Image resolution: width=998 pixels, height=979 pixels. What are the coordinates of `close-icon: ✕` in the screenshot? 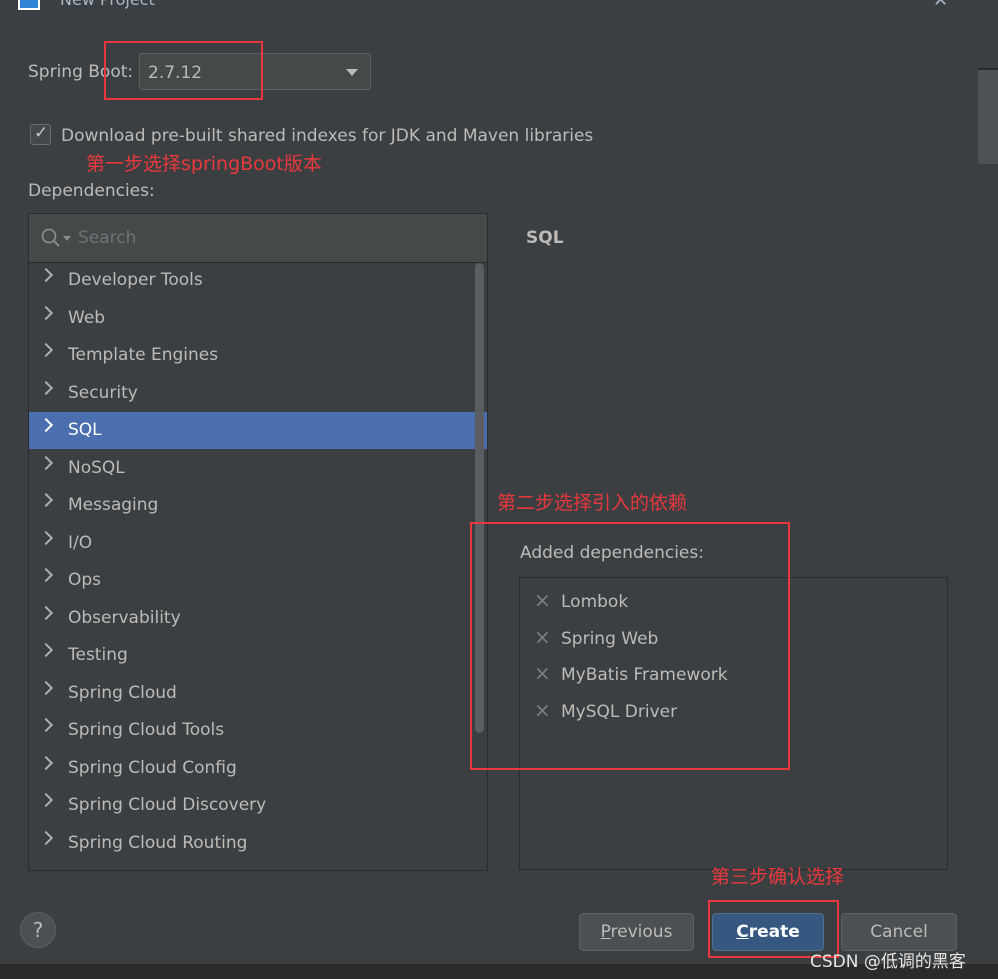 It's located at (940, 5).